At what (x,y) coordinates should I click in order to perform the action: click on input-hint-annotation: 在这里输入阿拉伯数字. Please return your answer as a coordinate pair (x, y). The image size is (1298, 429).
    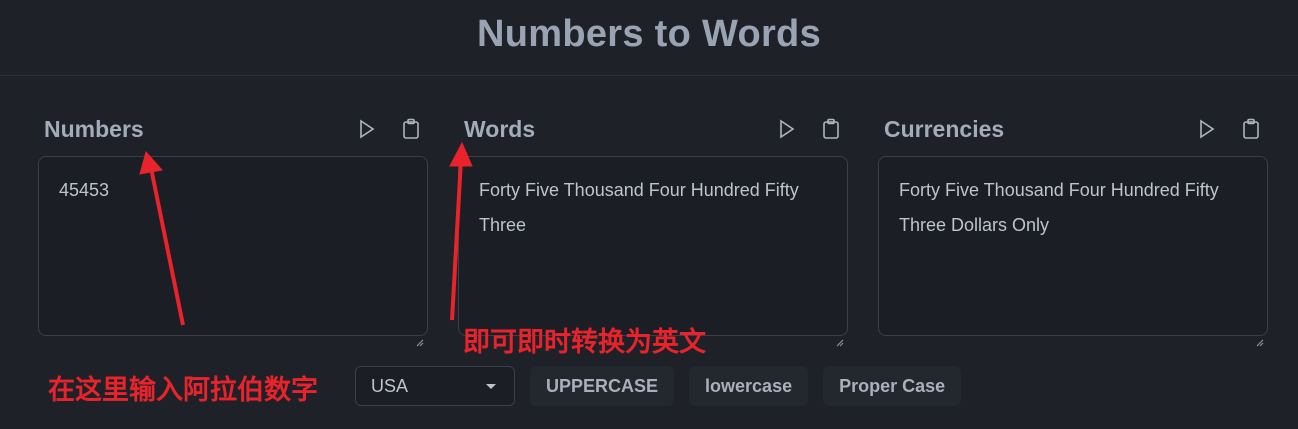
    Looking at the image, I should click on (183, 390).